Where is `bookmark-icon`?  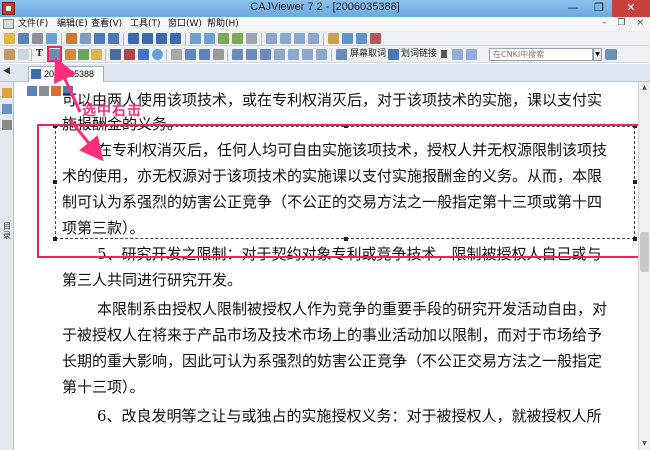
bookmark-icon is located at coordinates (333, 38).